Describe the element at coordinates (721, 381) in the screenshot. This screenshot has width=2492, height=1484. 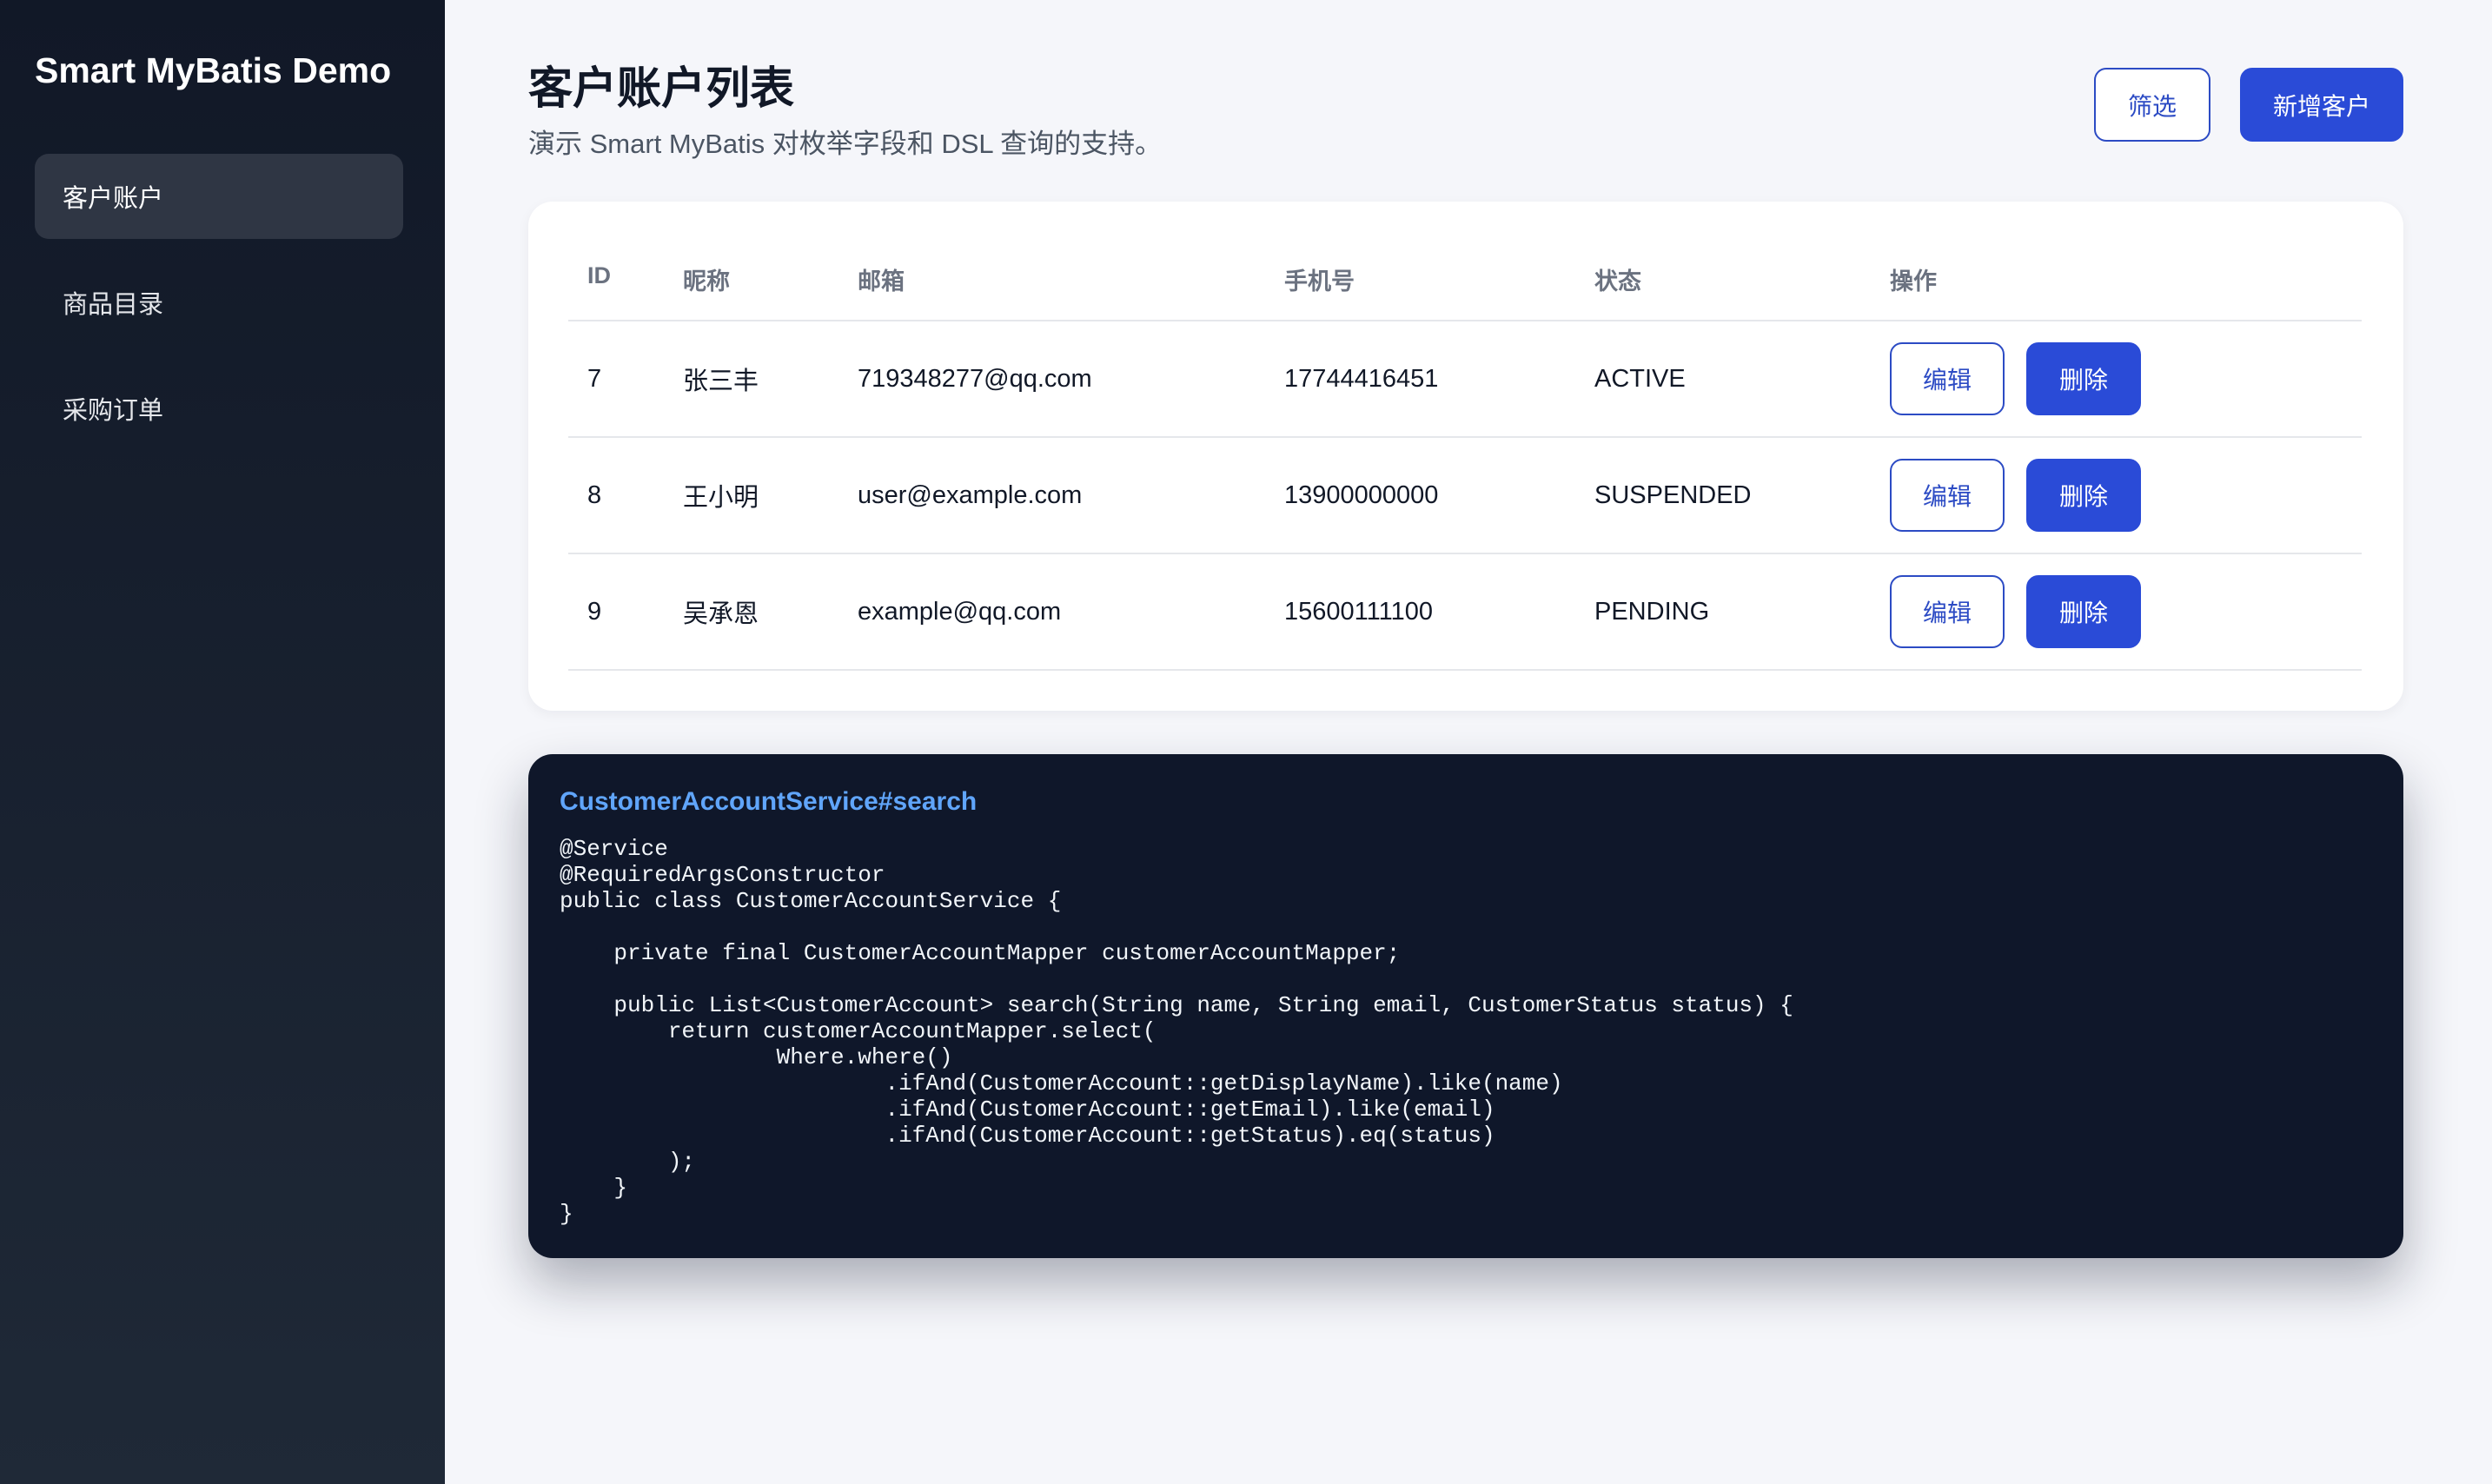
I see `cell-nickname: 张三丰` at that location.